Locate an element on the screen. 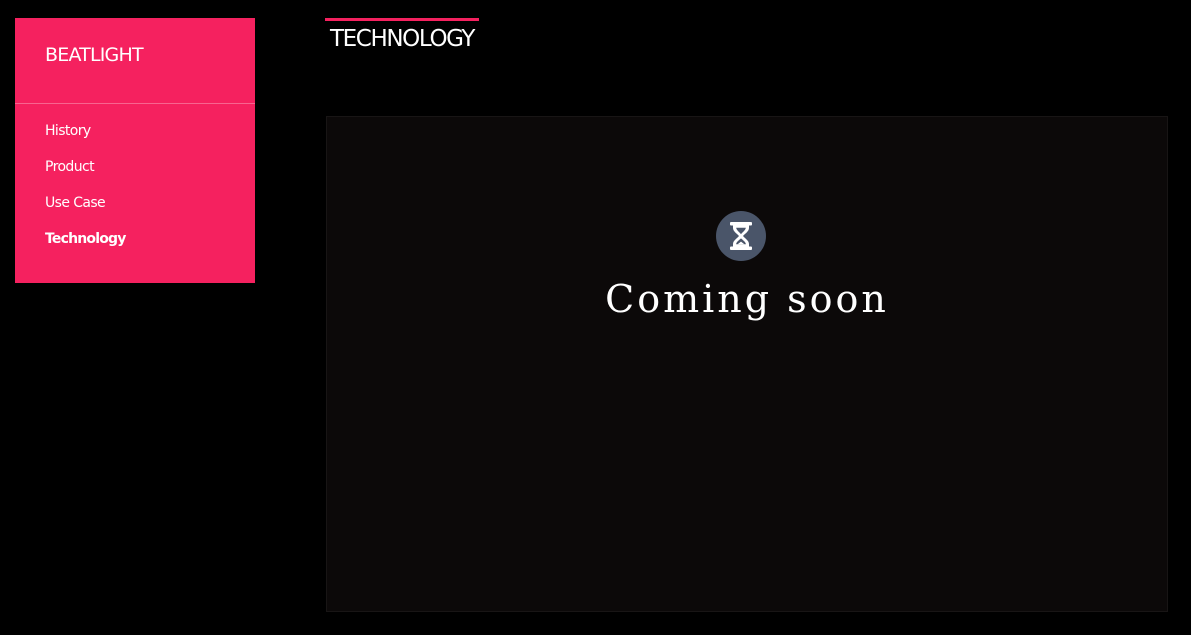 This screenshot has width=1191, height=635. sidebar-item-technology: Technology is located at coordinates (85, 247).